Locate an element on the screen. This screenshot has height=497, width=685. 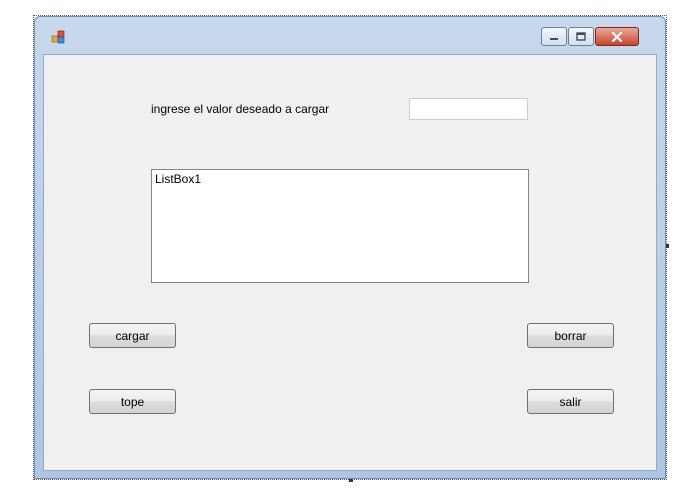
listbox: ListBox1 is located at coordinates (340, 226).